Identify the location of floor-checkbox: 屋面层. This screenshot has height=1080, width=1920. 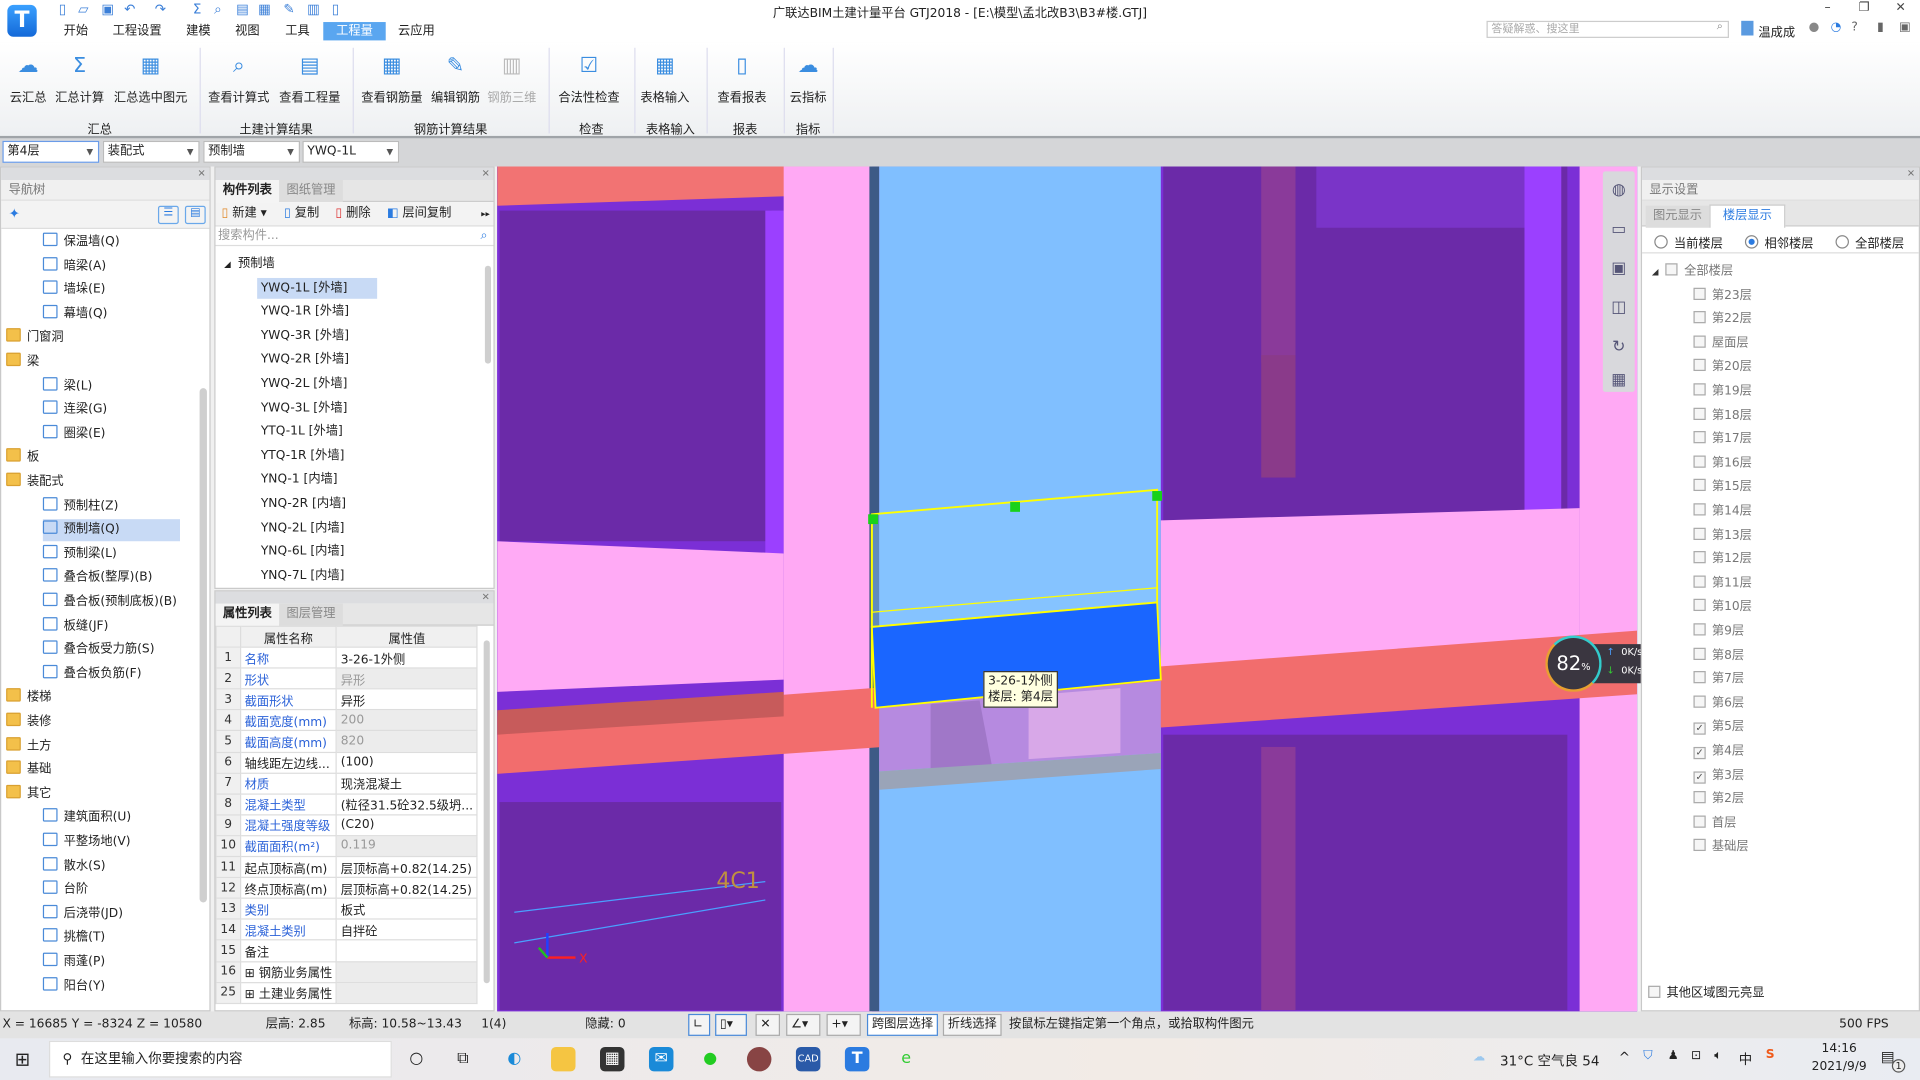
(1721, 344).